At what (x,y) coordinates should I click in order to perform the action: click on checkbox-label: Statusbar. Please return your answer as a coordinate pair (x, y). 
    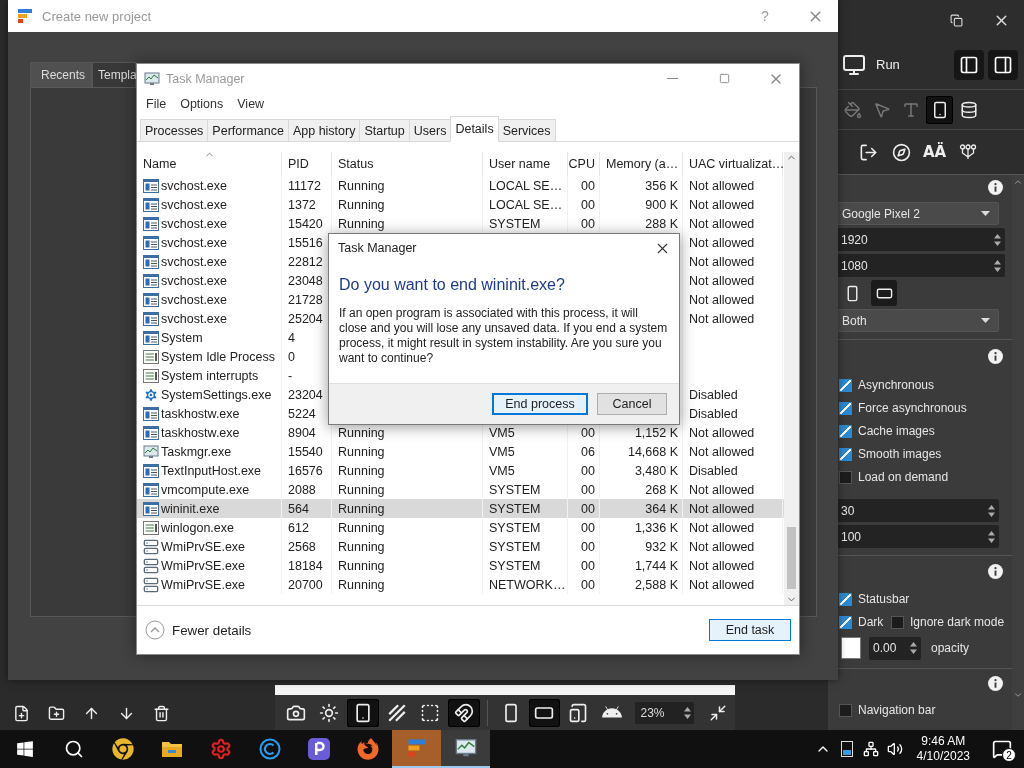
    Looking at the image, I should click on (884, 599).